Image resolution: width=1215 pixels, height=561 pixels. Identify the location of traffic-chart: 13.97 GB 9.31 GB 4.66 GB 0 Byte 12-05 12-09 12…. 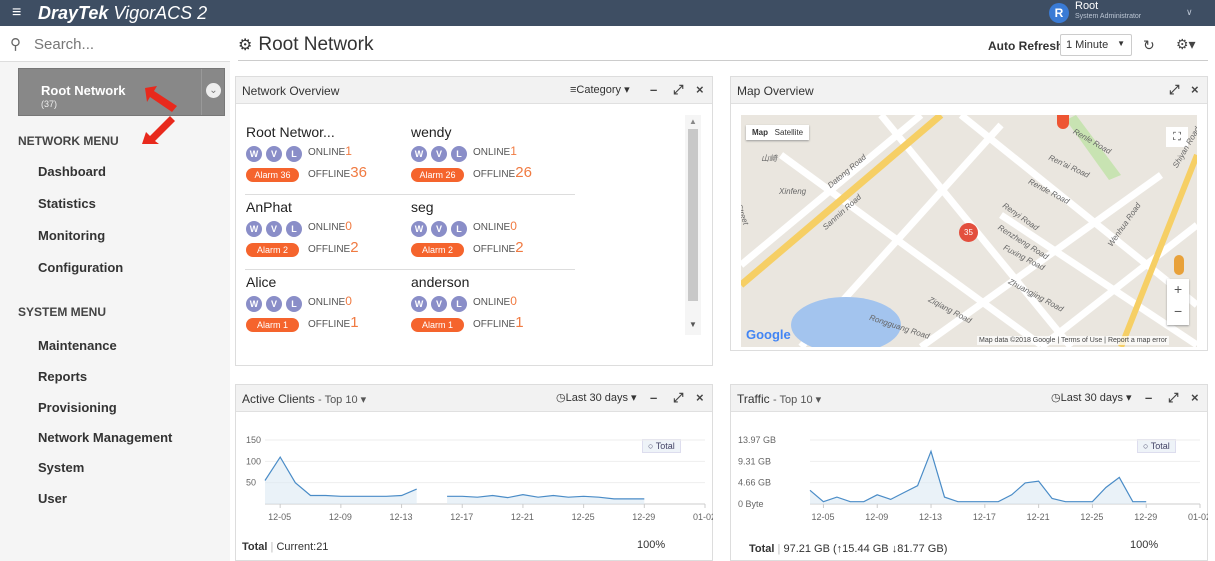
(973, 478).